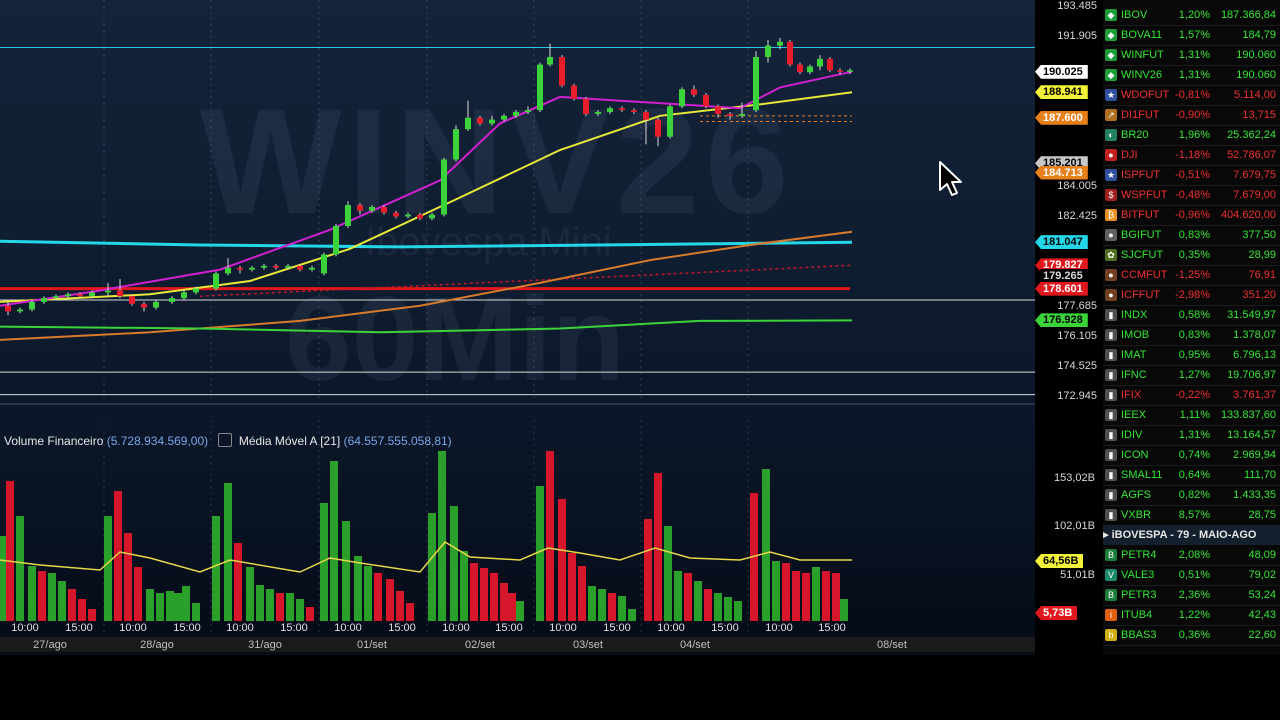 The height and width of the screenshot is (720, 1280). What do you see at coordinates (1259, 35) in the screenshot?
I see `watchlist-price: 184,79` at bounding box center [1259, 35].